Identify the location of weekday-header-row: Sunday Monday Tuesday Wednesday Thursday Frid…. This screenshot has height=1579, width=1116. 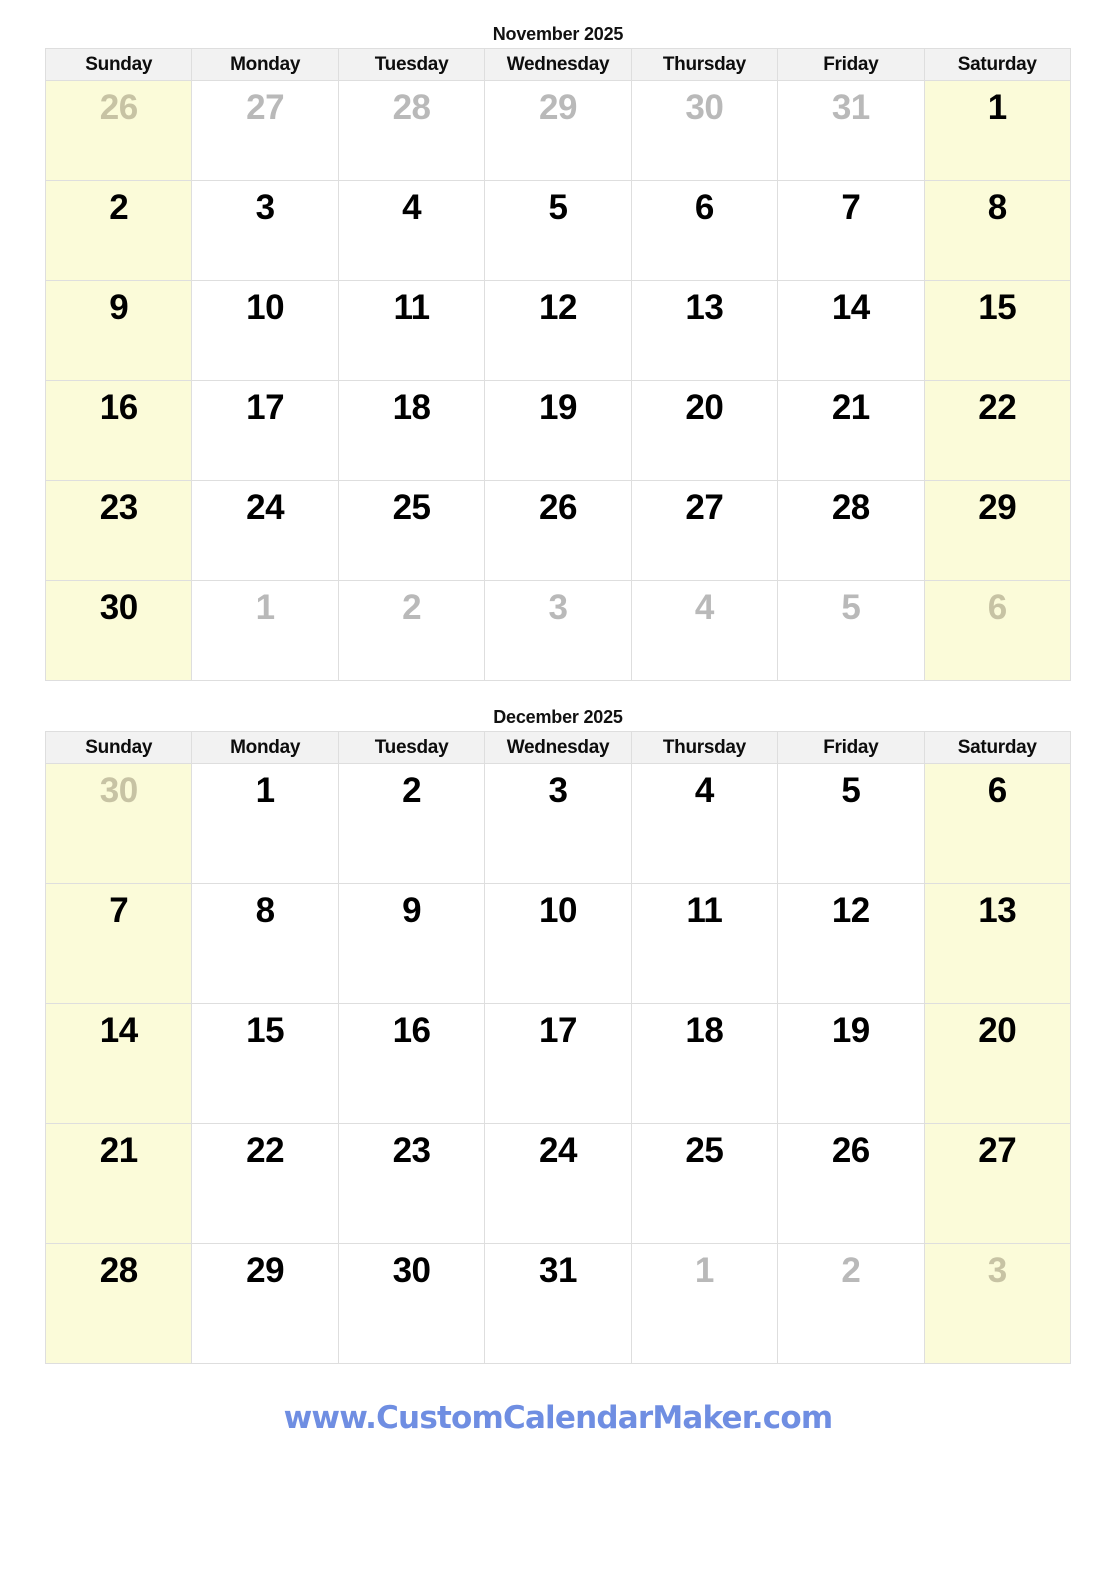
(558, 747).